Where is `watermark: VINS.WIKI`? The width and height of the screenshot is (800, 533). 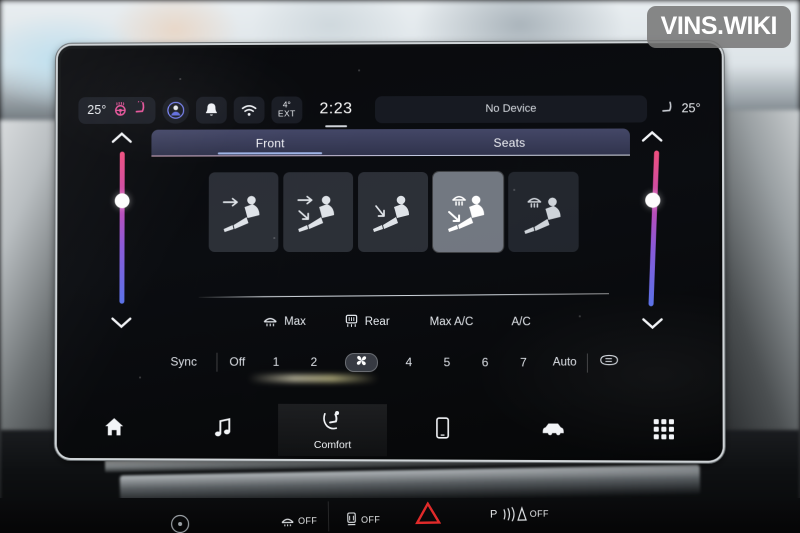 watermark: VINS.WIKI is located at coordinates (718, 27).